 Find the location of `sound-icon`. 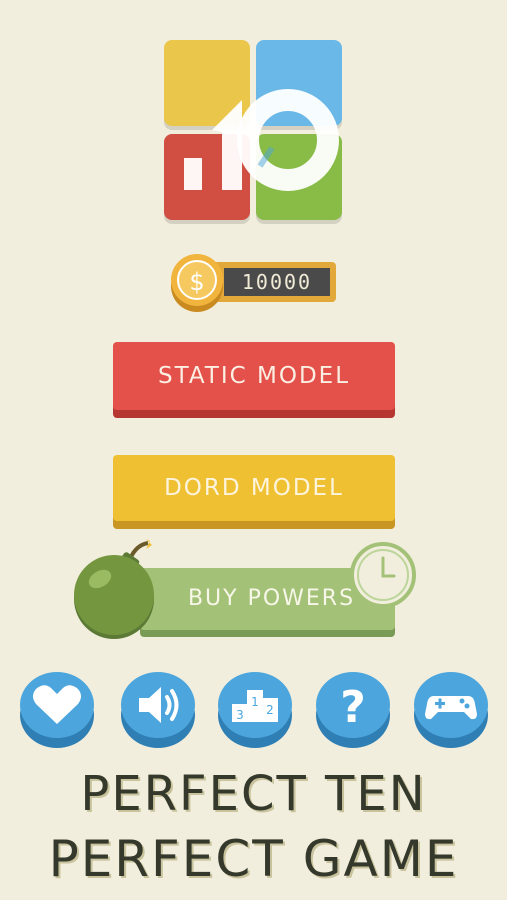

sound-icon is located at coordinates (159, 705).